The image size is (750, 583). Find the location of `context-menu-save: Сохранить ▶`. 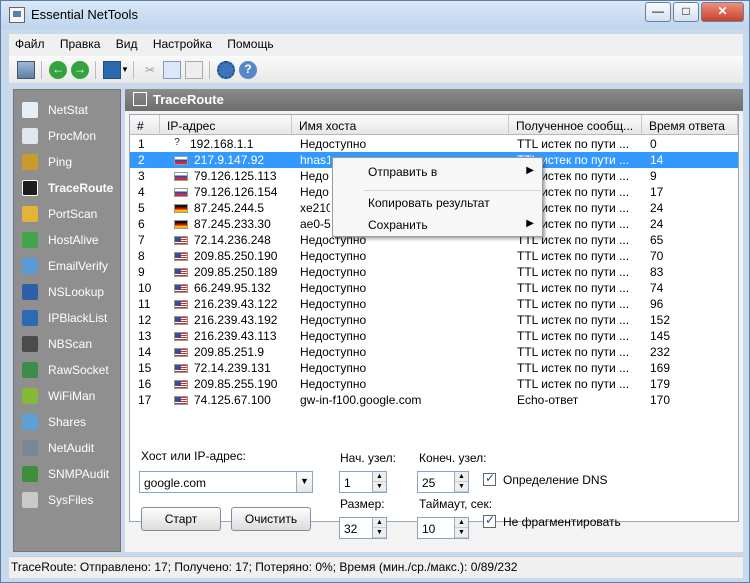

context-menu-save: Сохранить ▶ is located at coordinates (437, 224).